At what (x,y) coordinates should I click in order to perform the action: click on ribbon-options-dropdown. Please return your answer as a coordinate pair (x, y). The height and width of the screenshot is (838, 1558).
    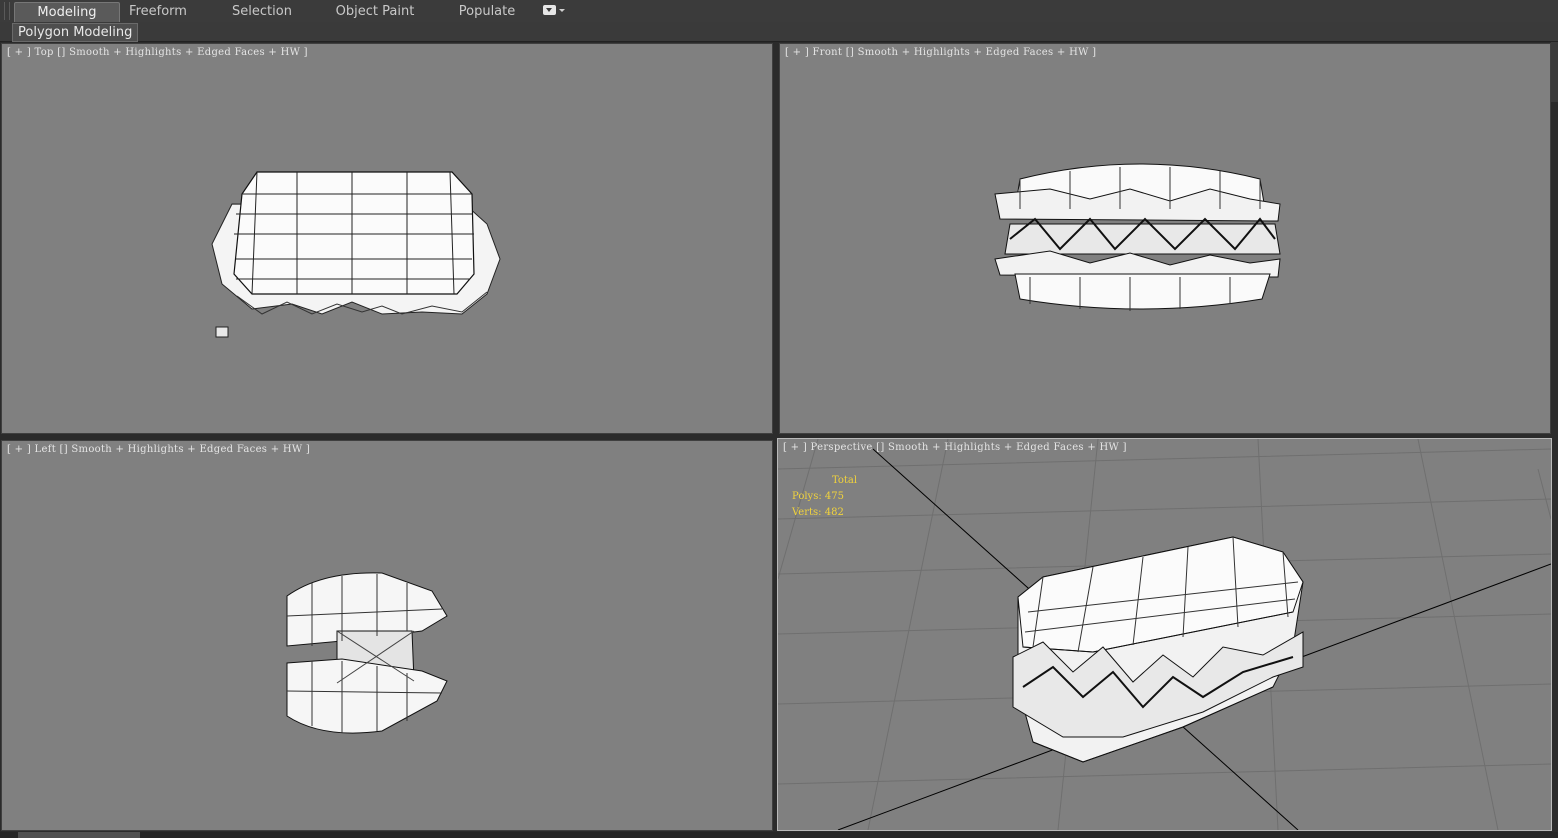
    Looking at the image, I should click on (554, 11).